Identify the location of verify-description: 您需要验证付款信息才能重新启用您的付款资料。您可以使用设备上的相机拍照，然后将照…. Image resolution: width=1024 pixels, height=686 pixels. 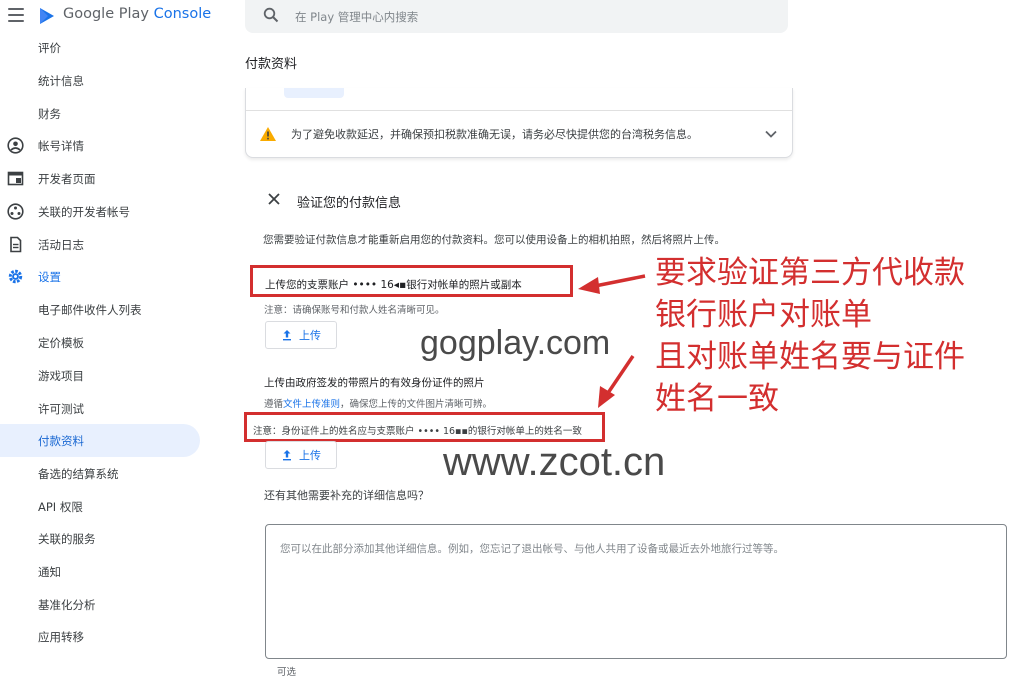
(494, 240).